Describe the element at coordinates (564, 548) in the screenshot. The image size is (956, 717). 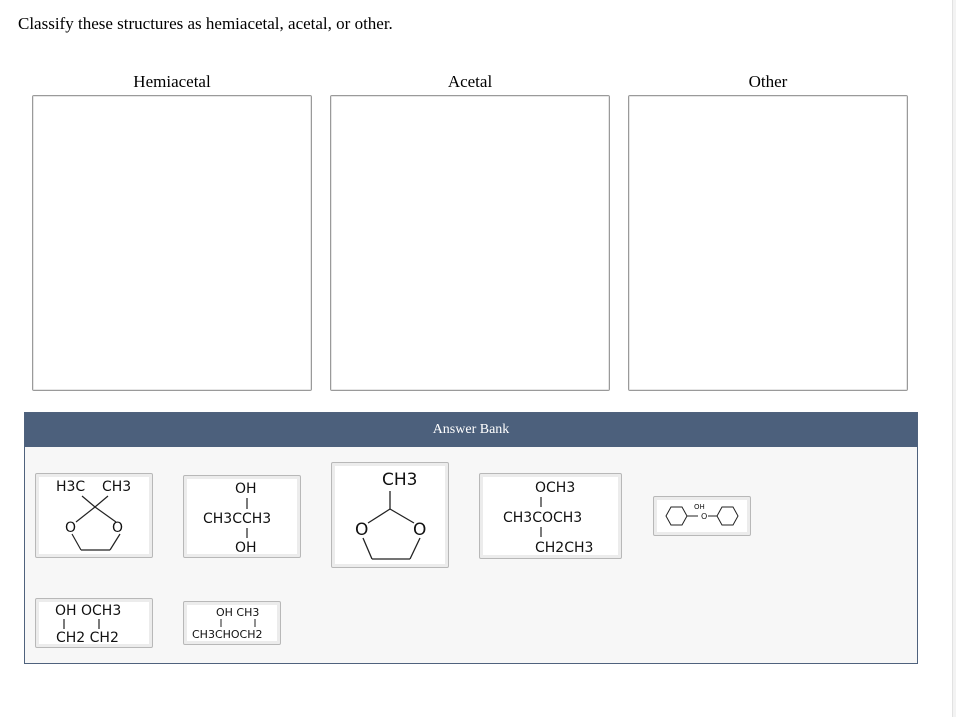
I see `tile4-label-ch2ch3: CH2CH3` at that location.